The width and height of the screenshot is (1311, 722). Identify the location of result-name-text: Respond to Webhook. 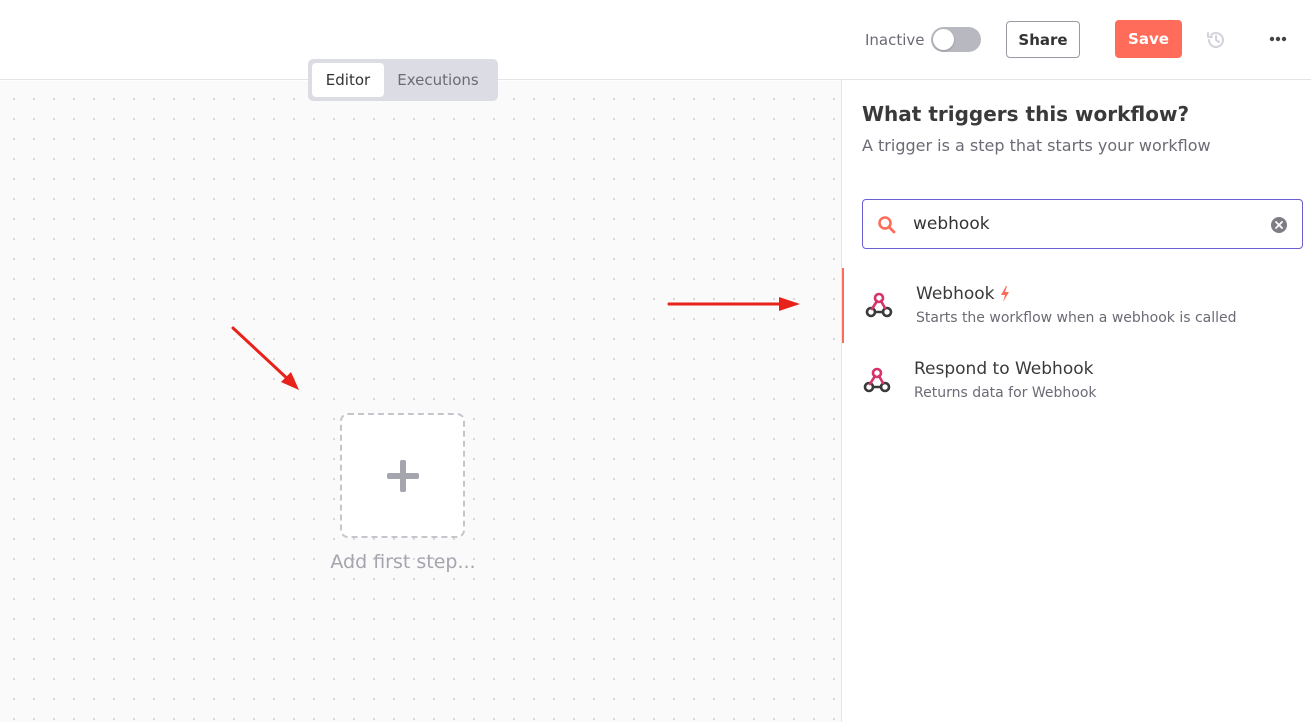
(1004, 369).